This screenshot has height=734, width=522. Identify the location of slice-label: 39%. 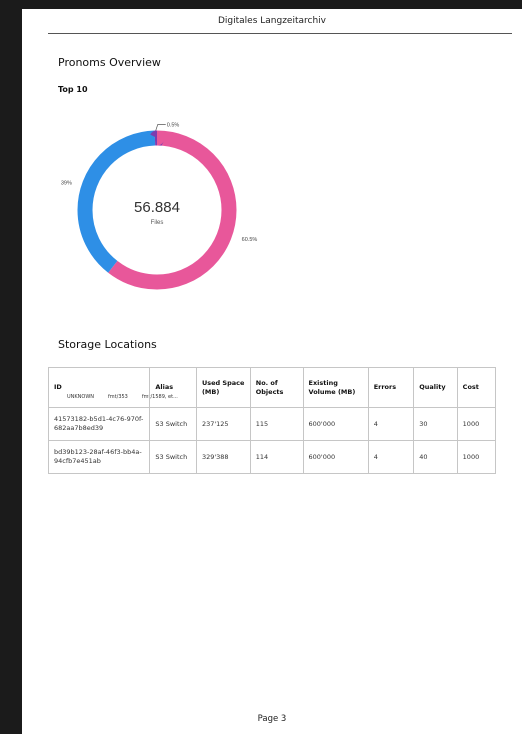
(66, 183).